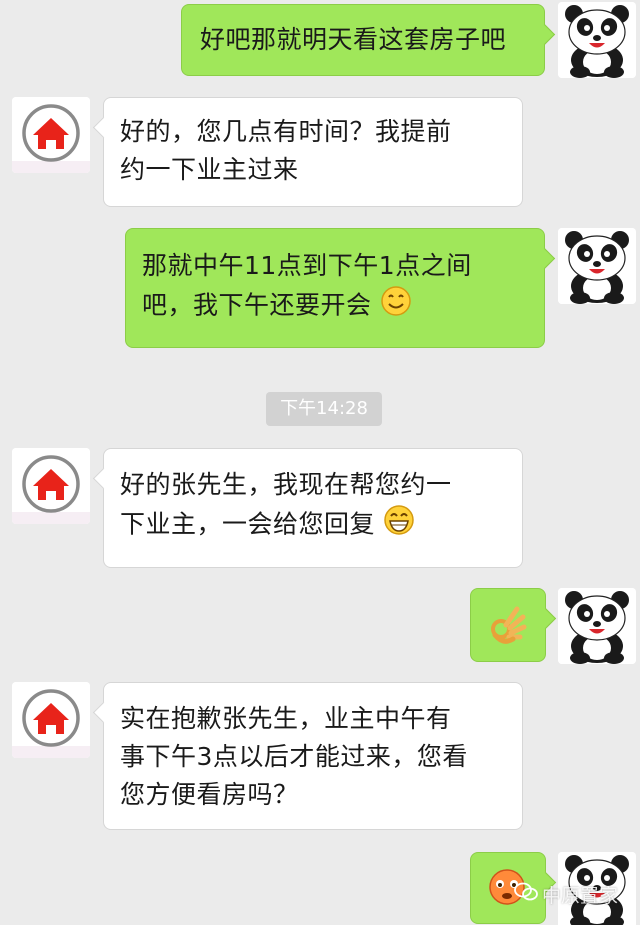 Image resolution: width=640 pixels, height=925 pixels. I want to click on message-text-line: 您方便看房吗？, so click(209, 794).